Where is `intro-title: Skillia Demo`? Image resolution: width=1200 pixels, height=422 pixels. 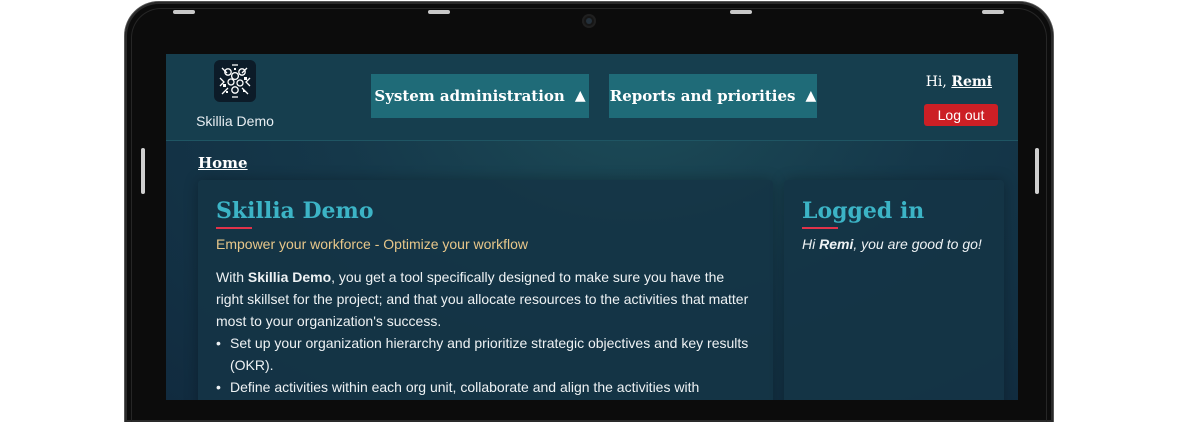 intro-title: Skillia Demo is located at coordinates (295, 211).